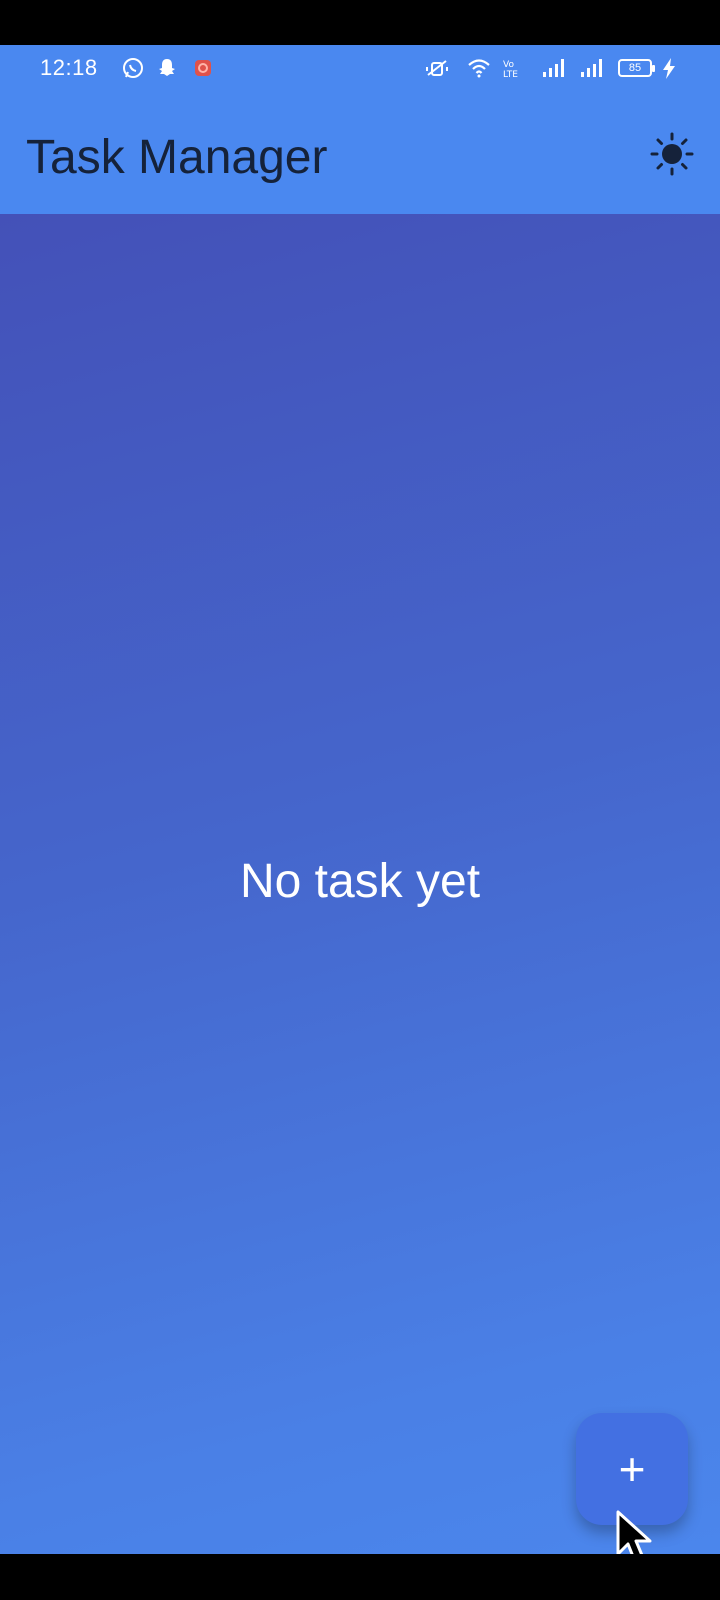  I want to click on svg-text: Vo, so click(508, 65).